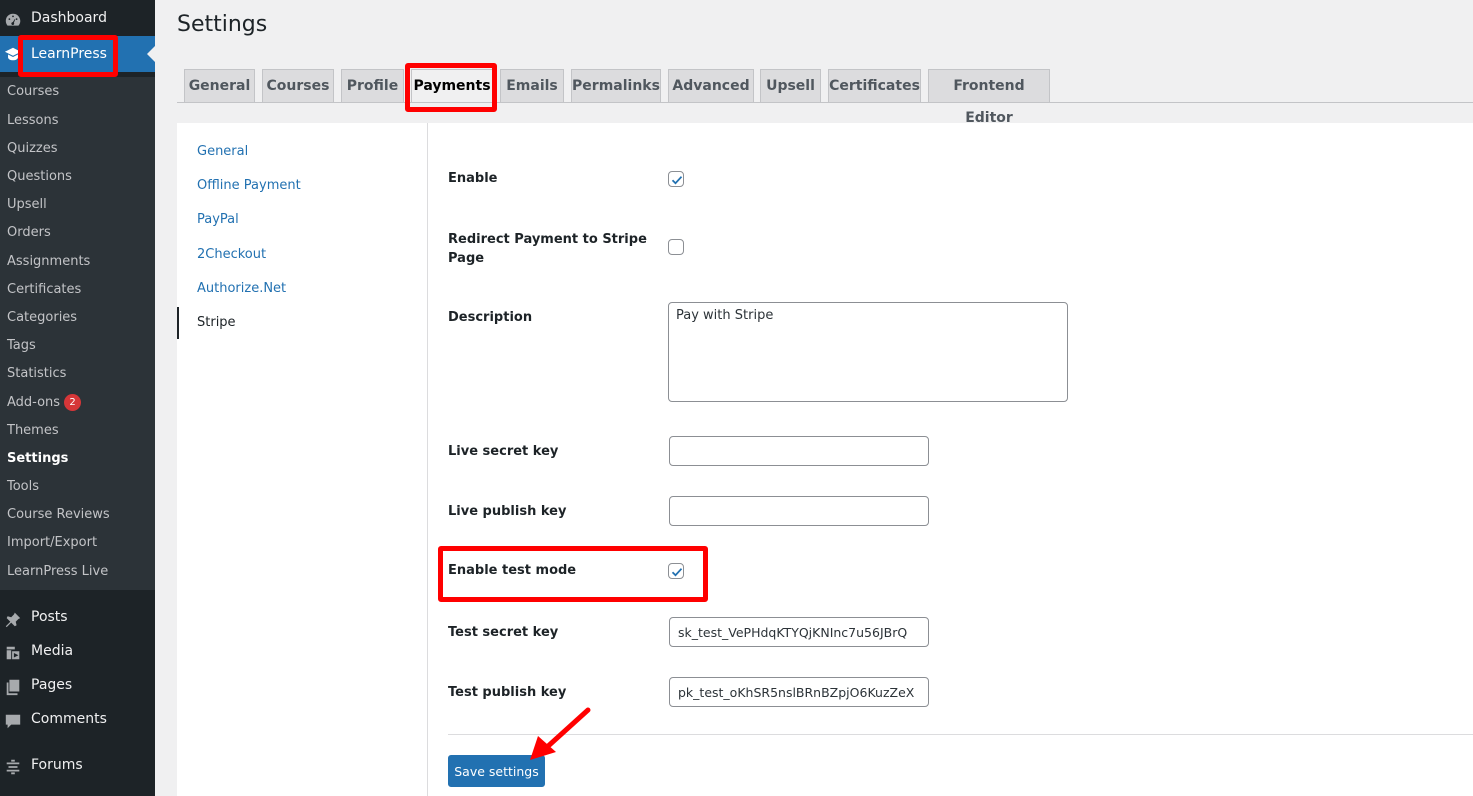 Image resolution: width=1473 pixels, height=796 pixels. I want to click on annotation-arrow-icon, so click(560, 733).